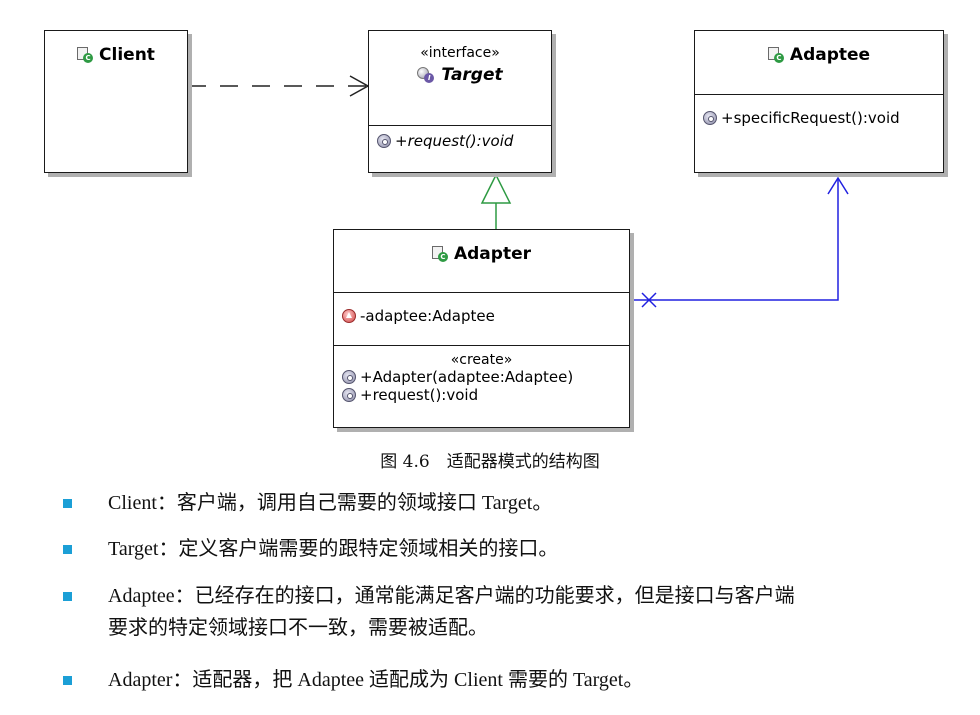  Describe the element at coordinates (426, 75) in the screenshot. I see `interface-icon: I` at that location.